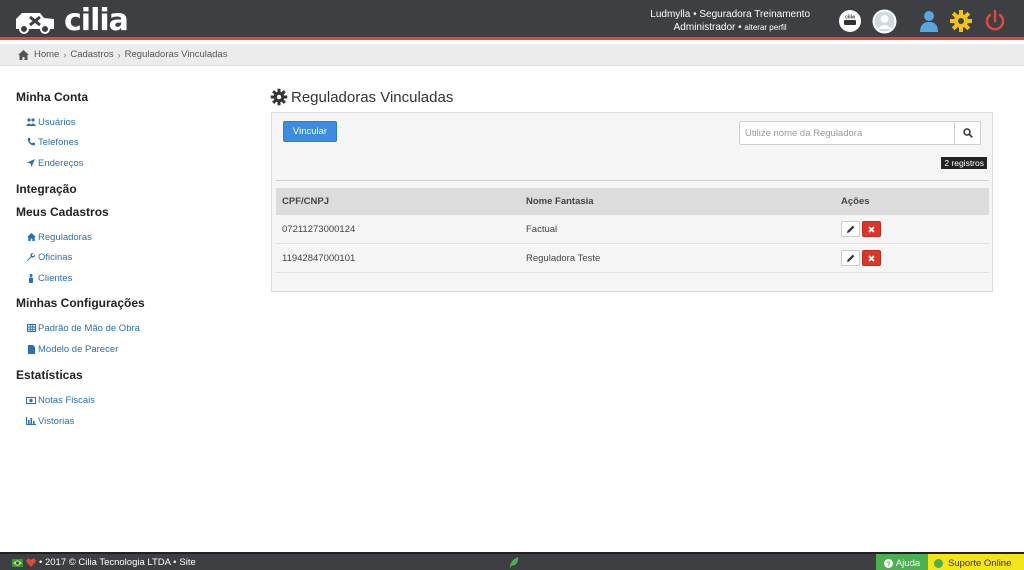 The width and height of the screenshot is (1024, 570). I want to click on sidebar-item-label: Padrão de Mão de Obra, so click(89, 328).